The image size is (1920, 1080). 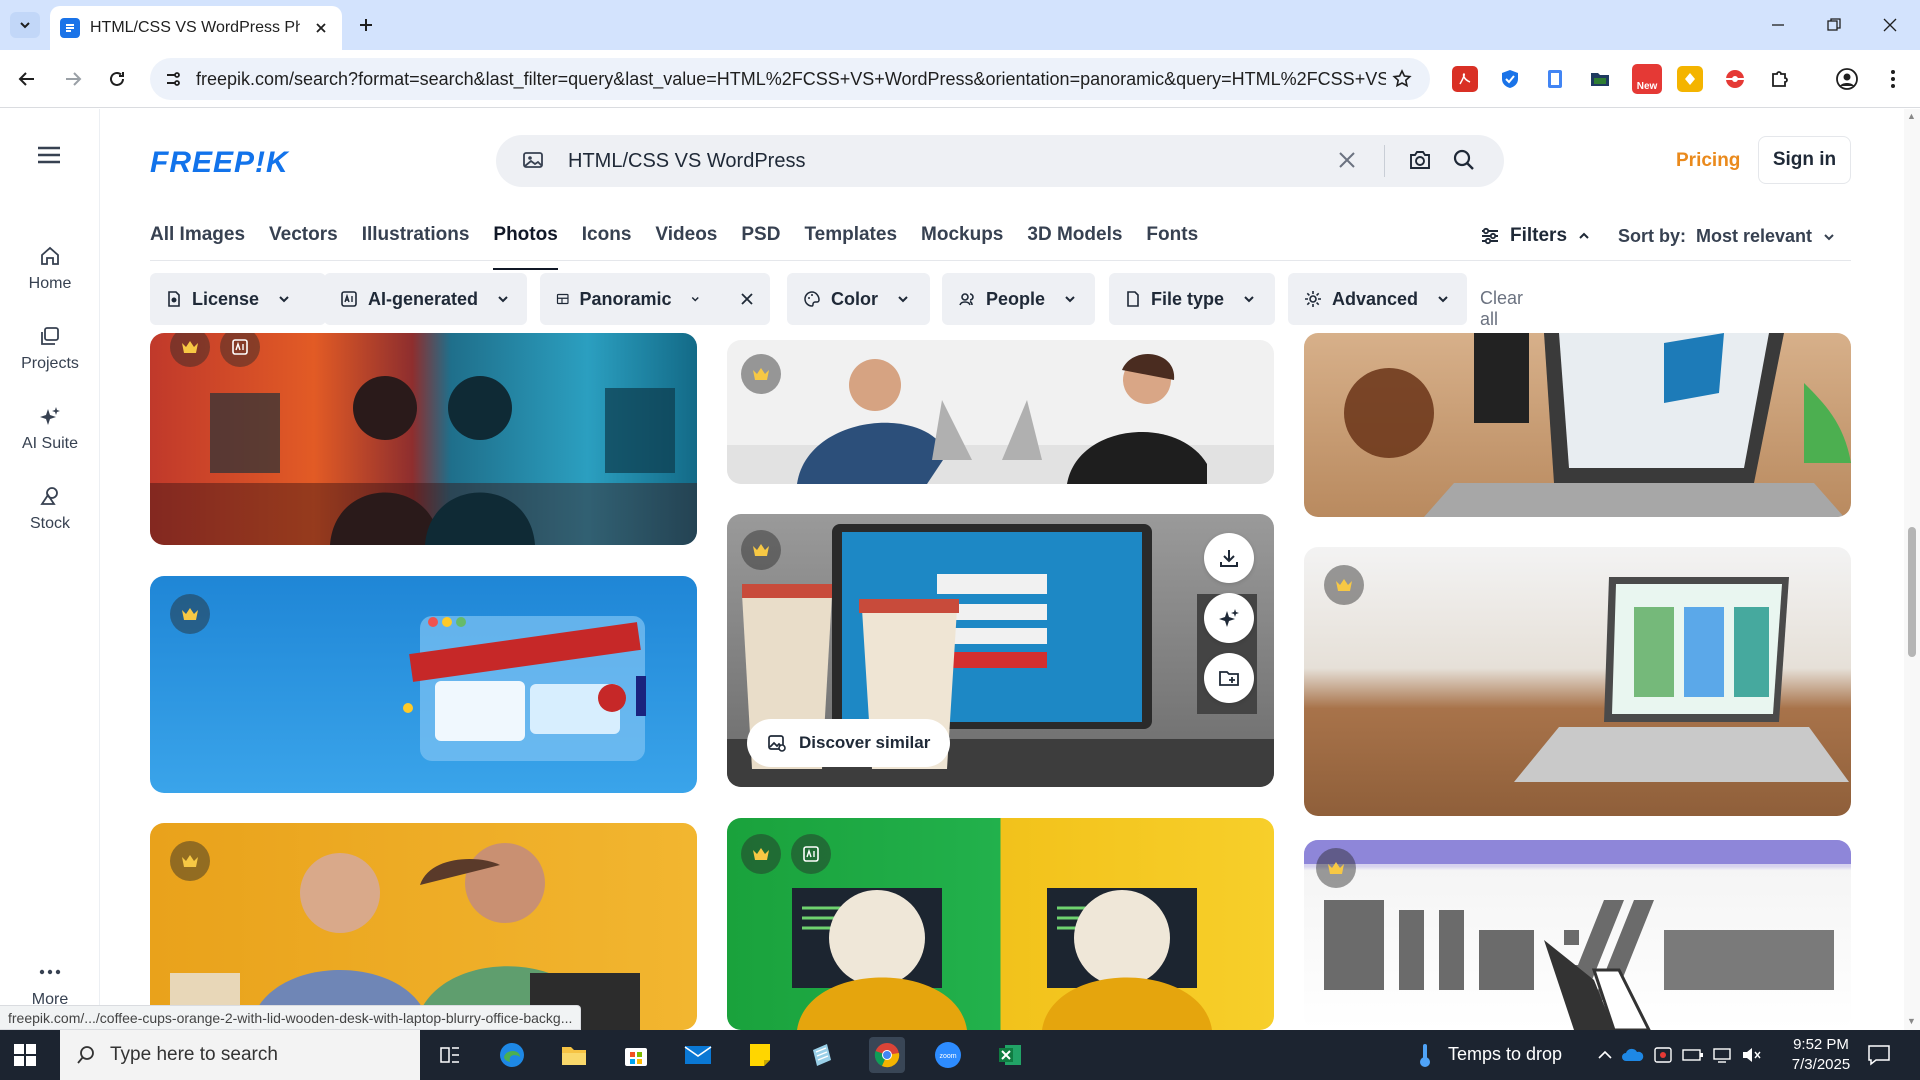 I want to click on sign-in-button: Sign in, so click(x=1804, y=160).